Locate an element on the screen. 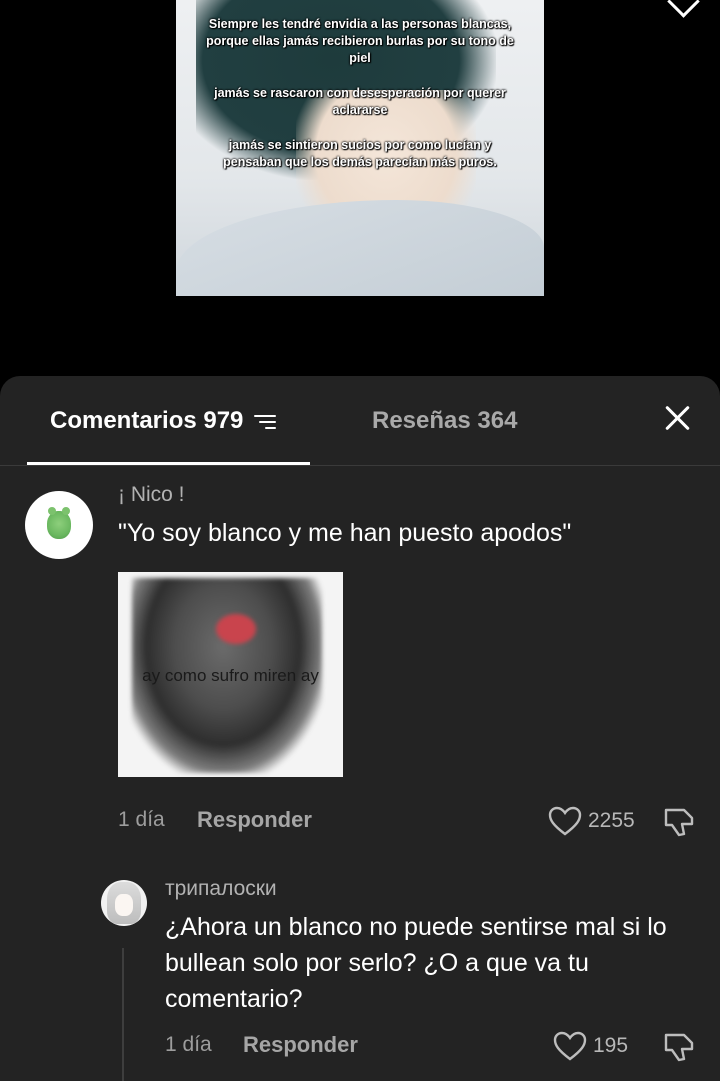 This screenshot has width=720, height=1081. tab-divider is located at coordinates (360, 465).